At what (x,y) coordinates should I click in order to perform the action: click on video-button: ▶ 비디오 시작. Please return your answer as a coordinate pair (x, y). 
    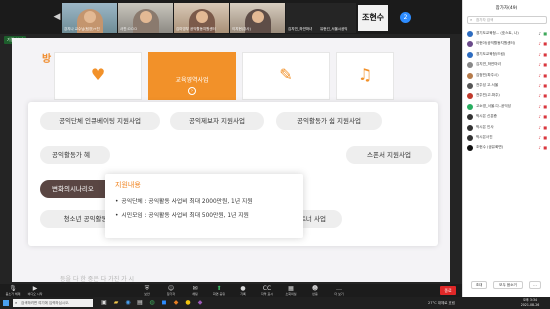
    Looking at the image, I should click on (35, 290).